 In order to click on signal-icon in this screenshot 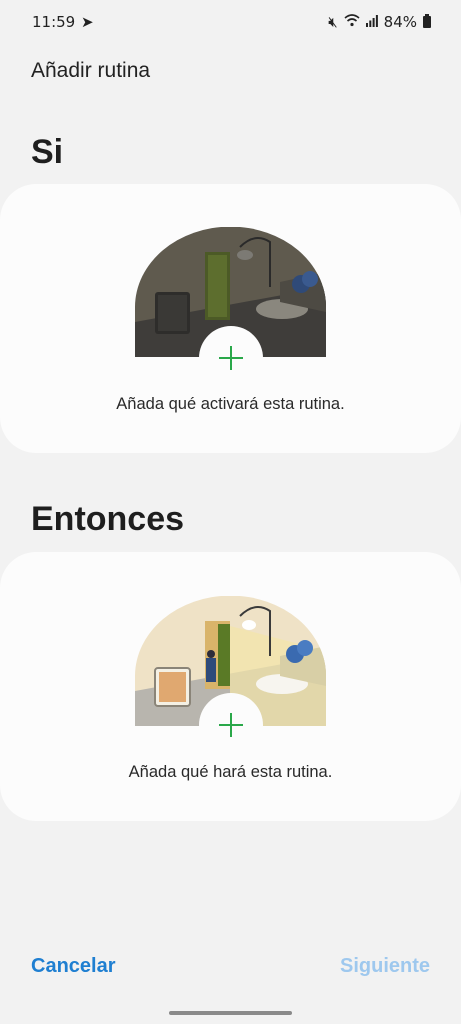, I will do `click(371, 22)`.